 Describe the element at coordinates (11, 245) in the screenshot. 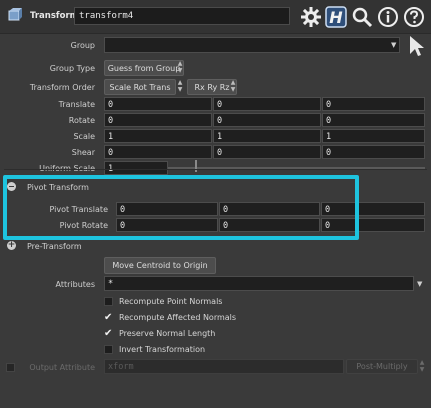

I see `pre-transform-expand-icon: +` at that location.